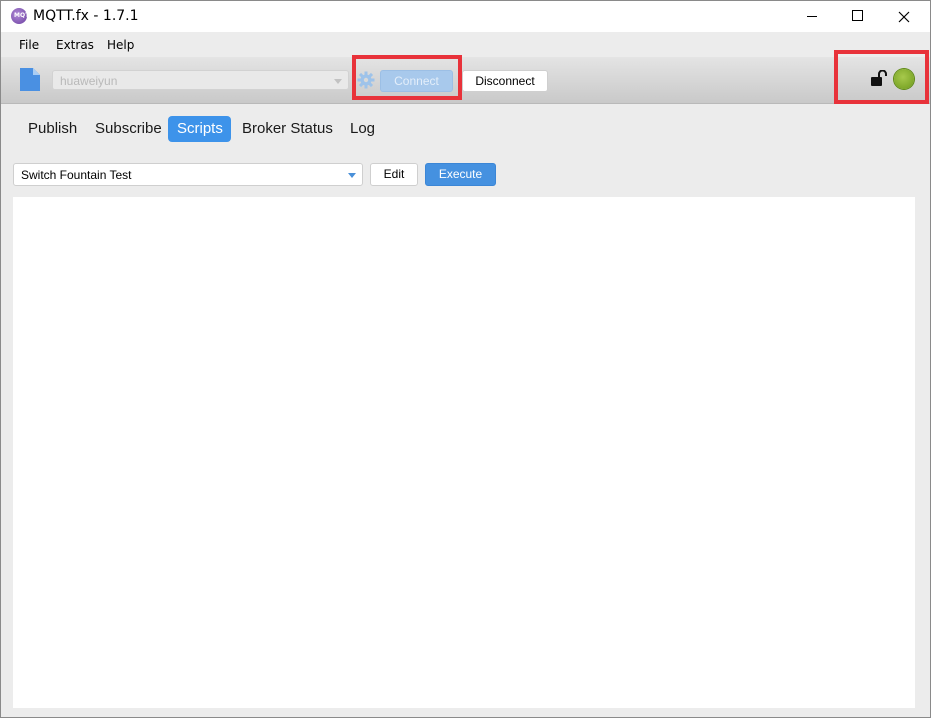 The width and height of the screenshot is (931, 718). Describe the element at coordinates (505, 81) in the screenshot. I see `disconnect-button: Disconnect` at that location.